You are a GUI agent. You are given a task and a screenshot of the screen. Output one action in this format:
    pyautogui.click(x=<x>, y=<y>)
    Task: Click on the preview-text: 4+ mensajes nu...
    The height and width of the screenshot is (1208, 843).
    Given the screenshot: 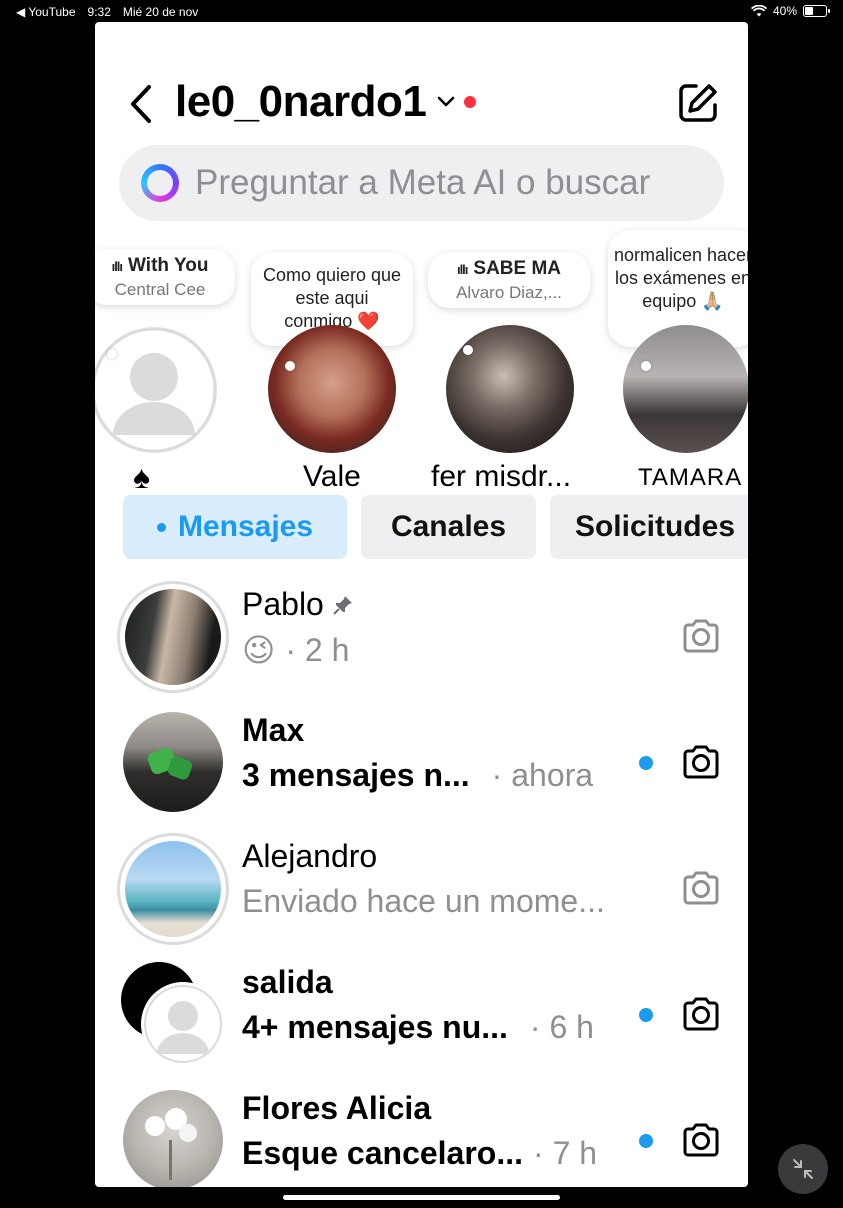 What is the action you would take?
    pyautogui.click(x=375, y=1027)
    